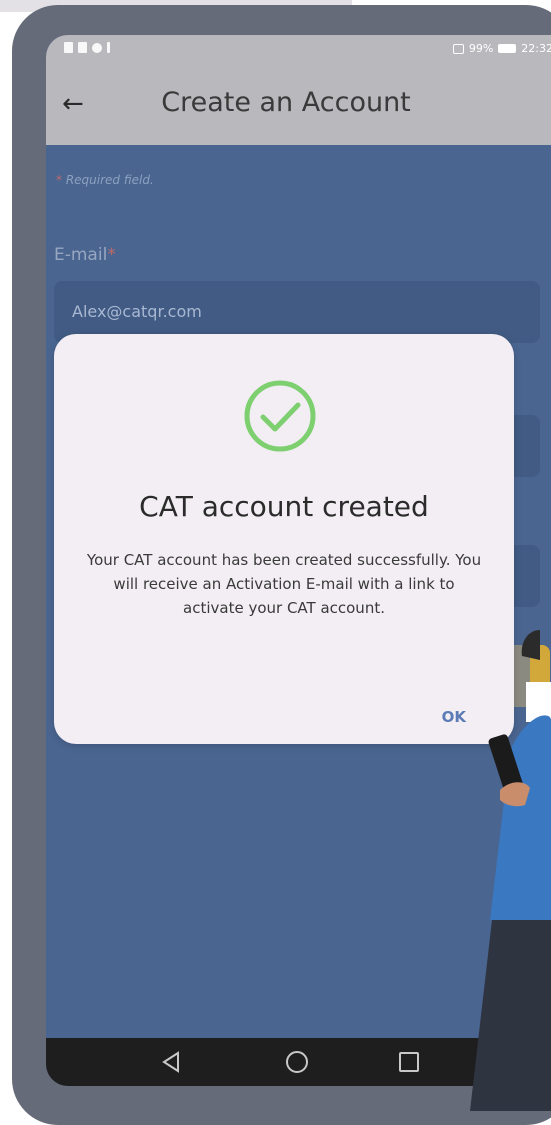  What do you see at coordinates (81, 255) in the screenshot?
I see `email-label-text: E-mail` at bounding box center [81, 255].